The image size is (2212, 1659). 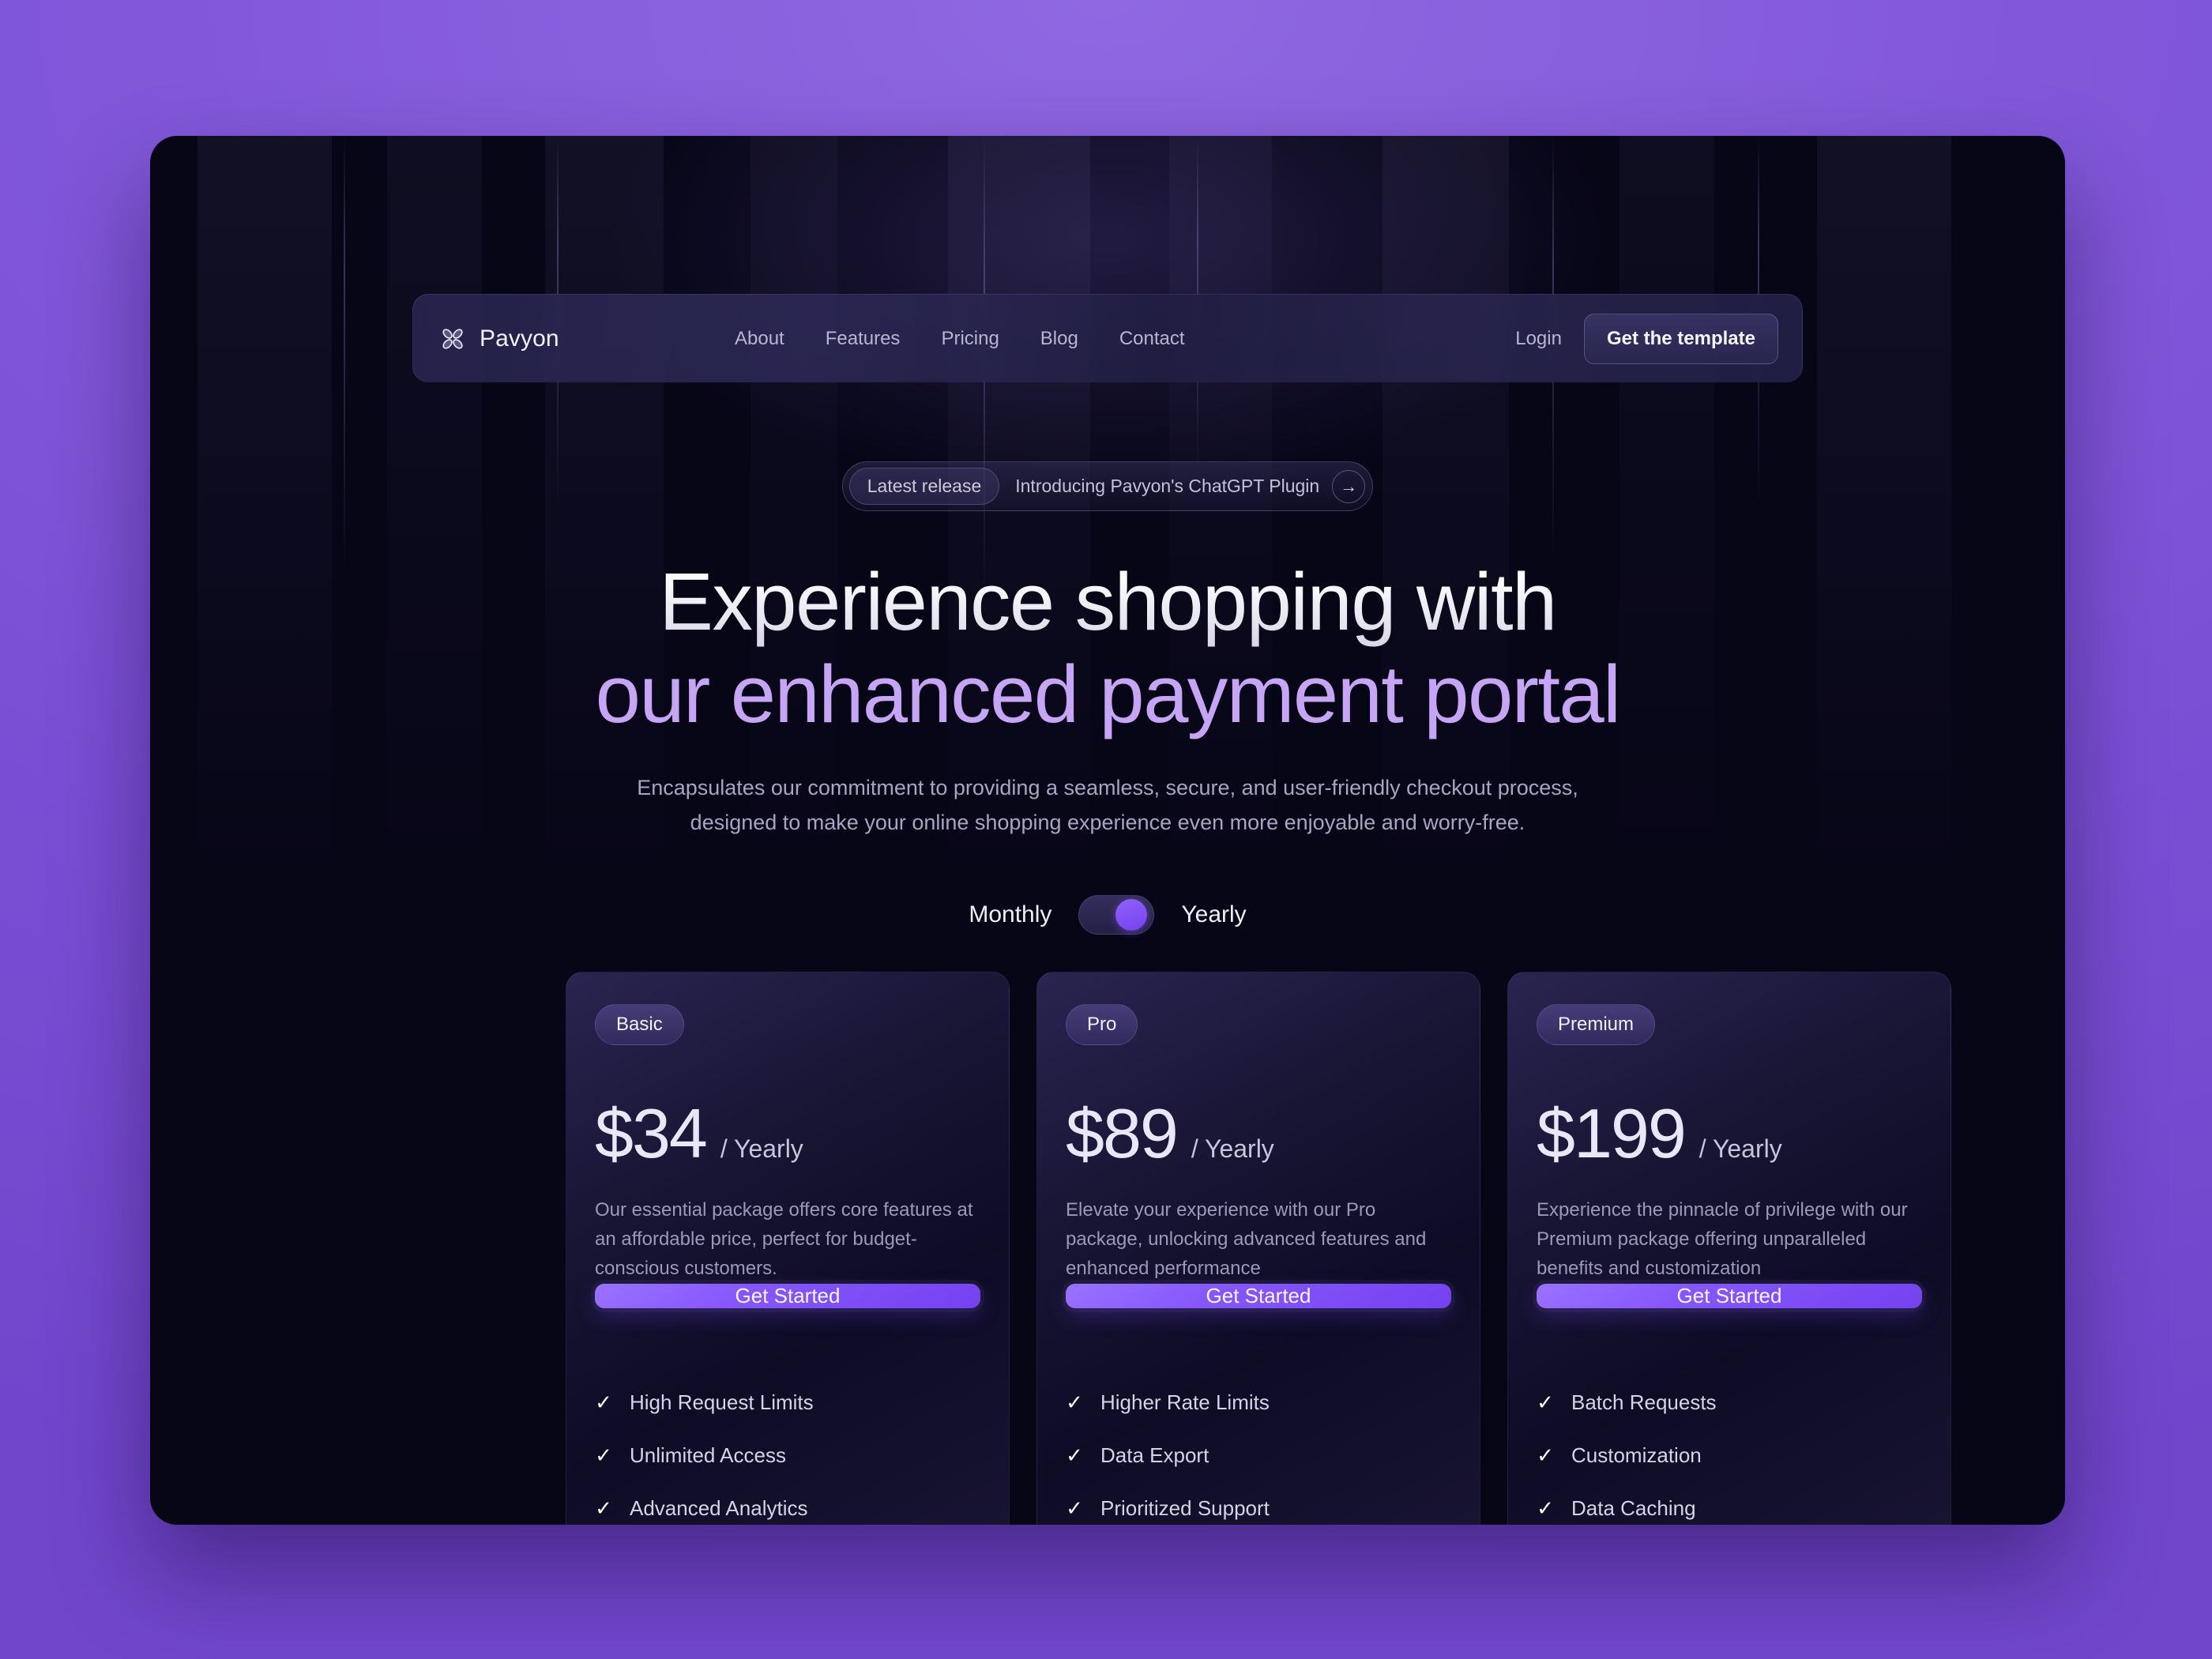 I want to click on list-item: ✓ High Request Limits, so click(x=788, y=1403).